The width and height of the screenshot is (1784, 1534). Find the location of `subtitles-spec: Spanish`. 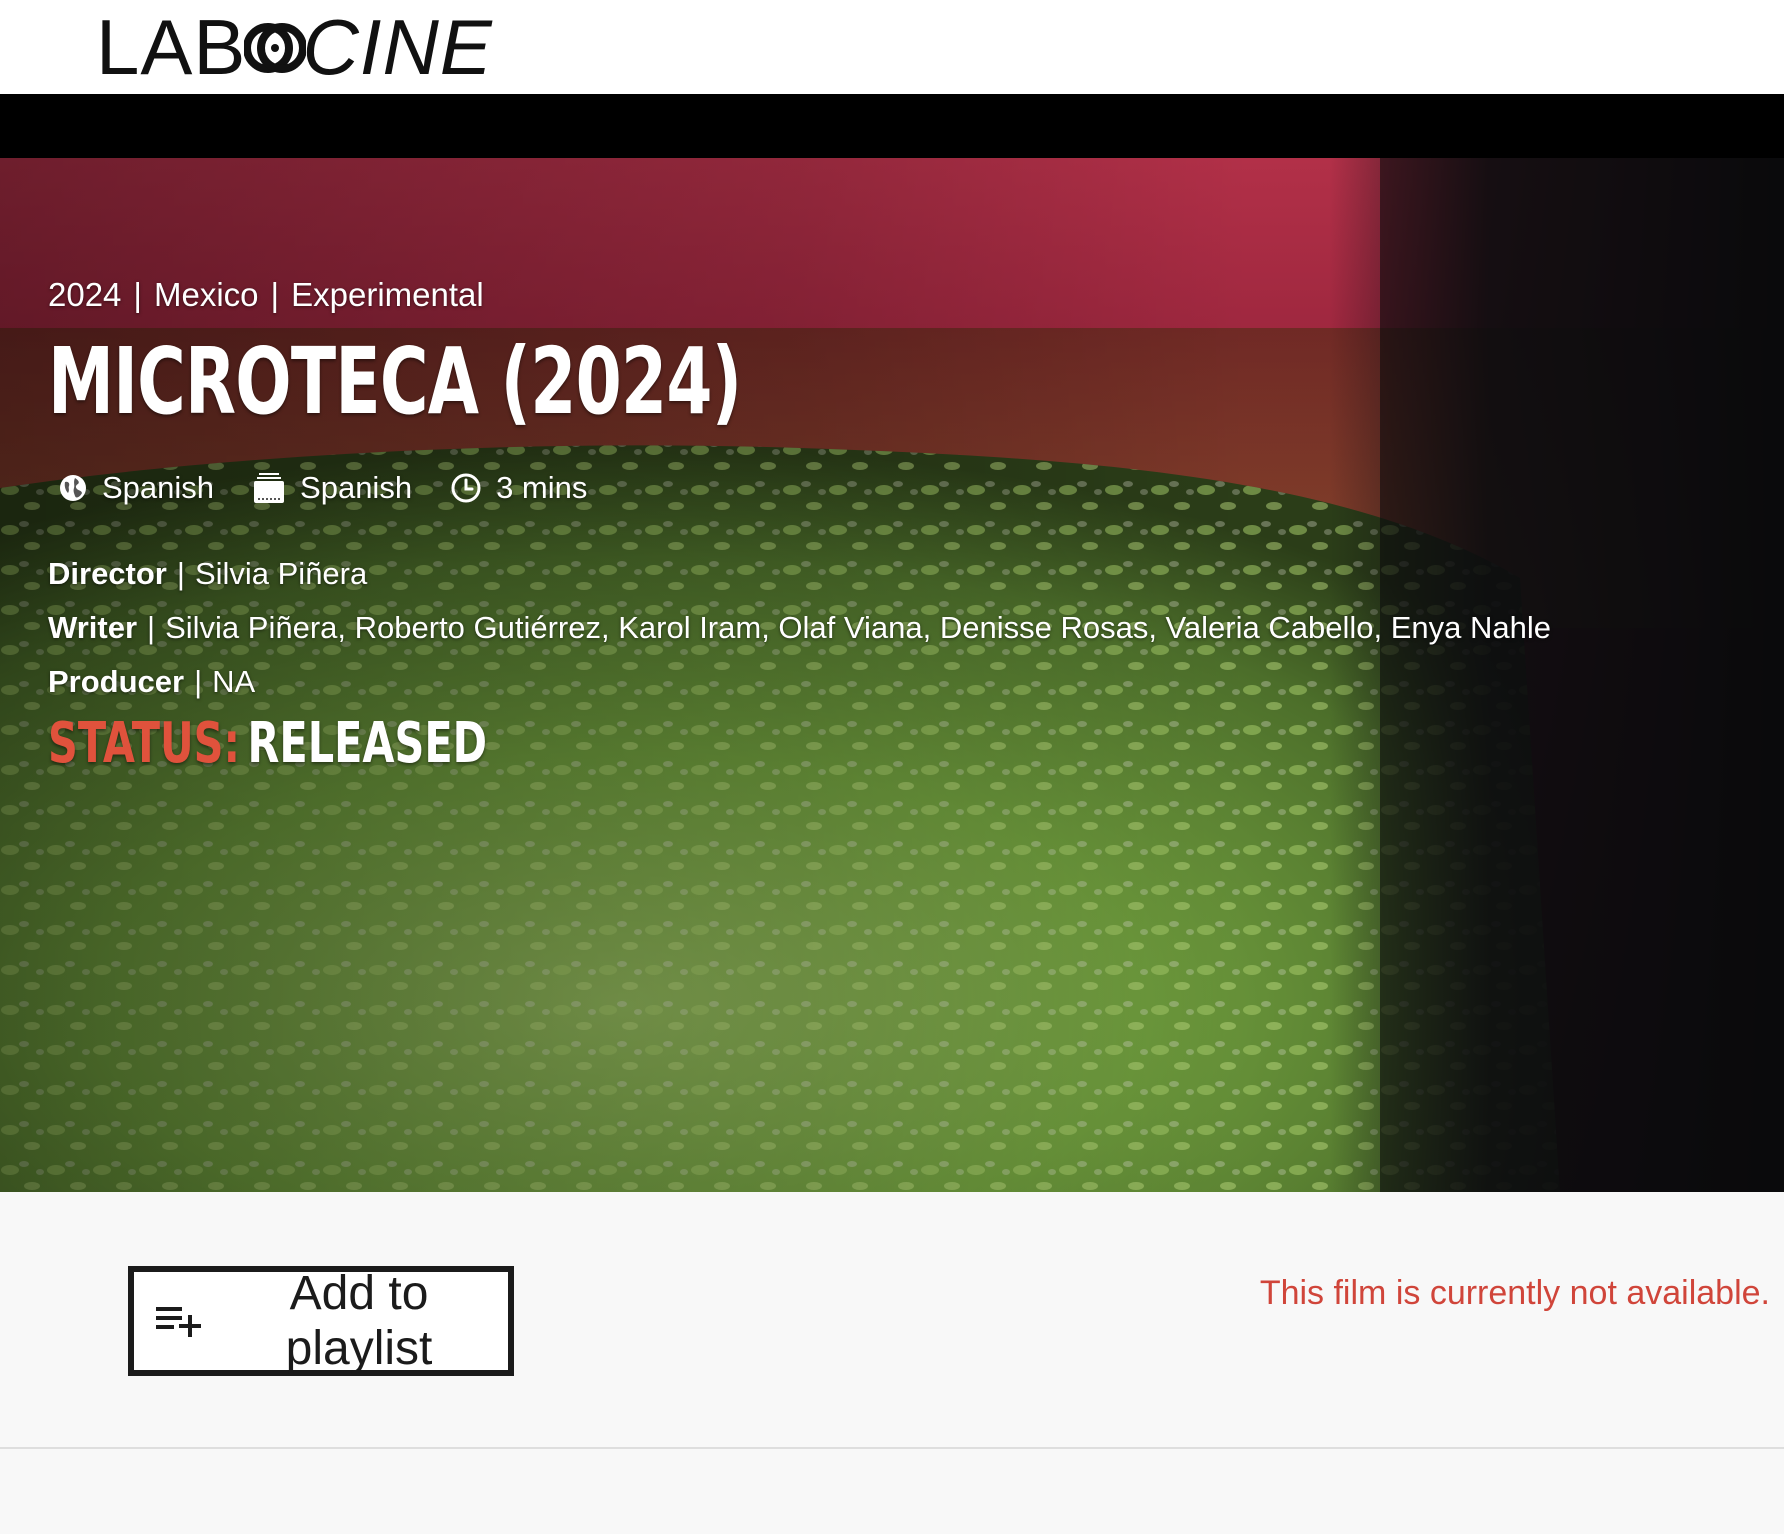

subtitles-spec: Spanish is located at coordinates (332, 488).